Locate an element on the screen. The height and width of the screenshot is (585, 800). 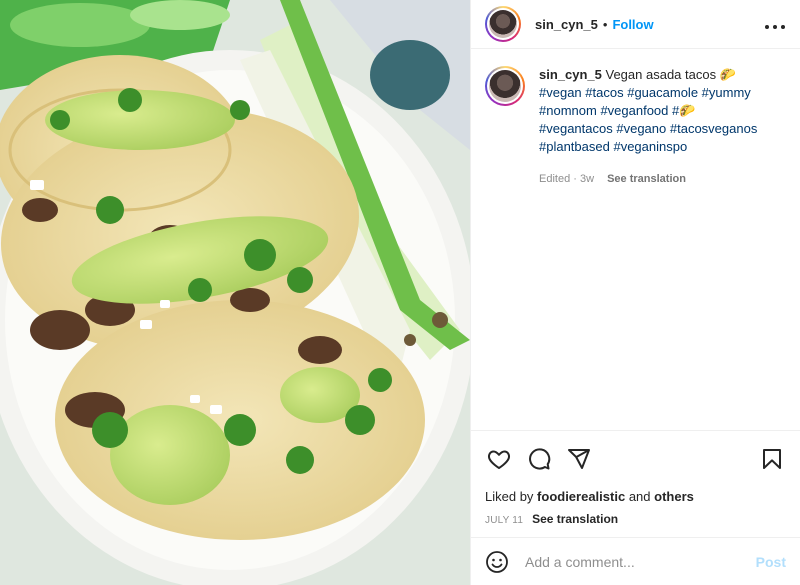
post-date-row: JULY 11 See translation is located at coordinates (635, 519).